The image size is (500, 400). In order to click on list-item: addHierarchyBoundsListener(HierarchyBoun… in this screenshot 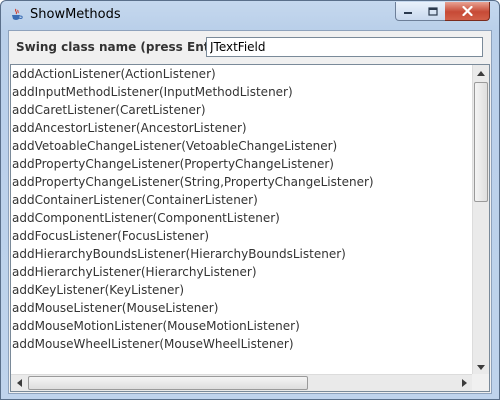, I will do `click(242, 254)`.